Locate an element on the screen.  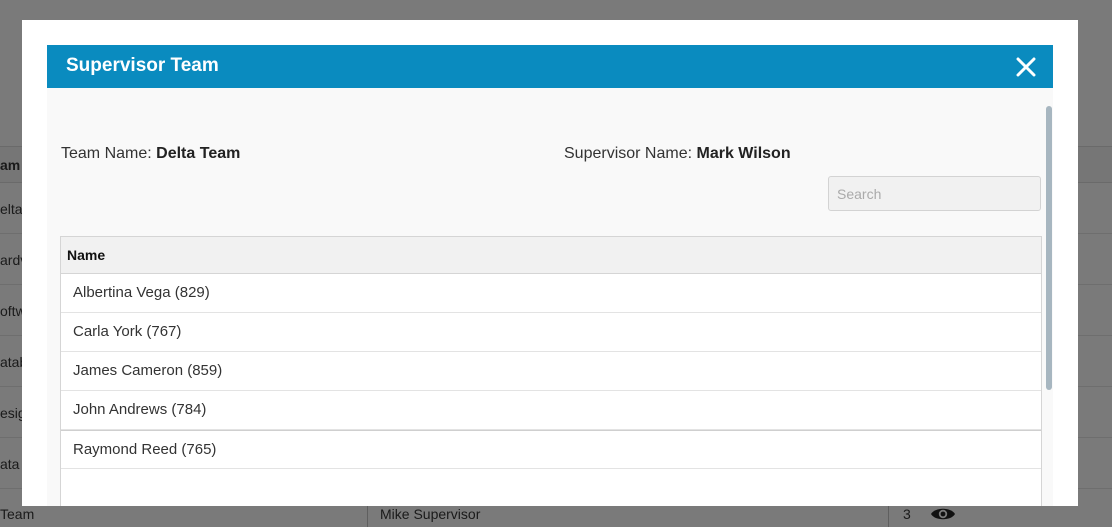
team-name-info: Team Name: Delta Team is located at coordinates (150, 154).